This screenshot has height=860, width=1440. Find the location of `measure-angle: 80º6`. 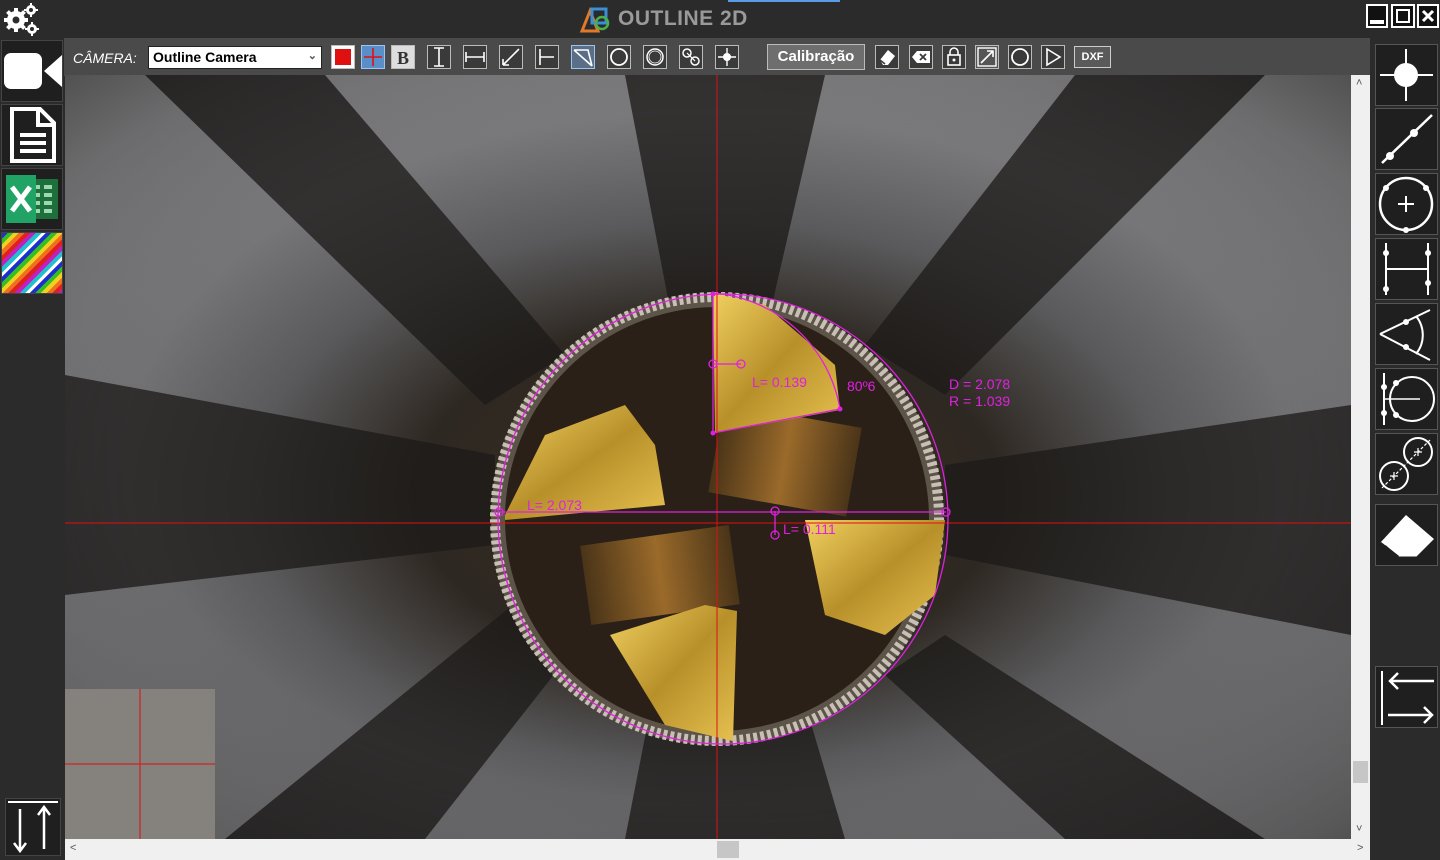

measure-angle: 80º6 is located at coordinates (861, 386).